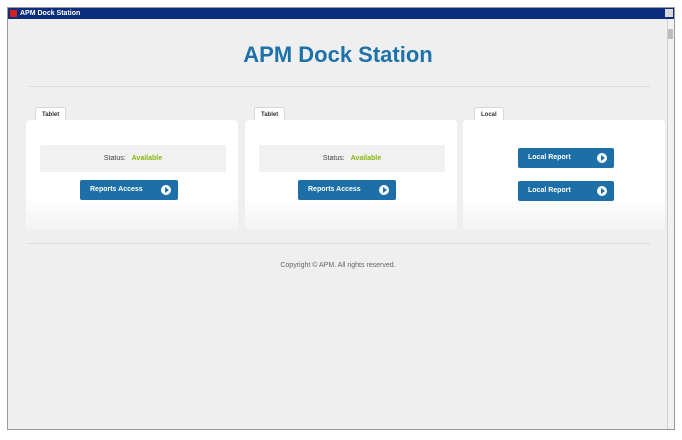 Image resolution: width=682 pixels, height=440 pixels. What do you see at coordinates (13, 13) in the screenshot?
I see `app-icon` at bounding box center [13, 13].